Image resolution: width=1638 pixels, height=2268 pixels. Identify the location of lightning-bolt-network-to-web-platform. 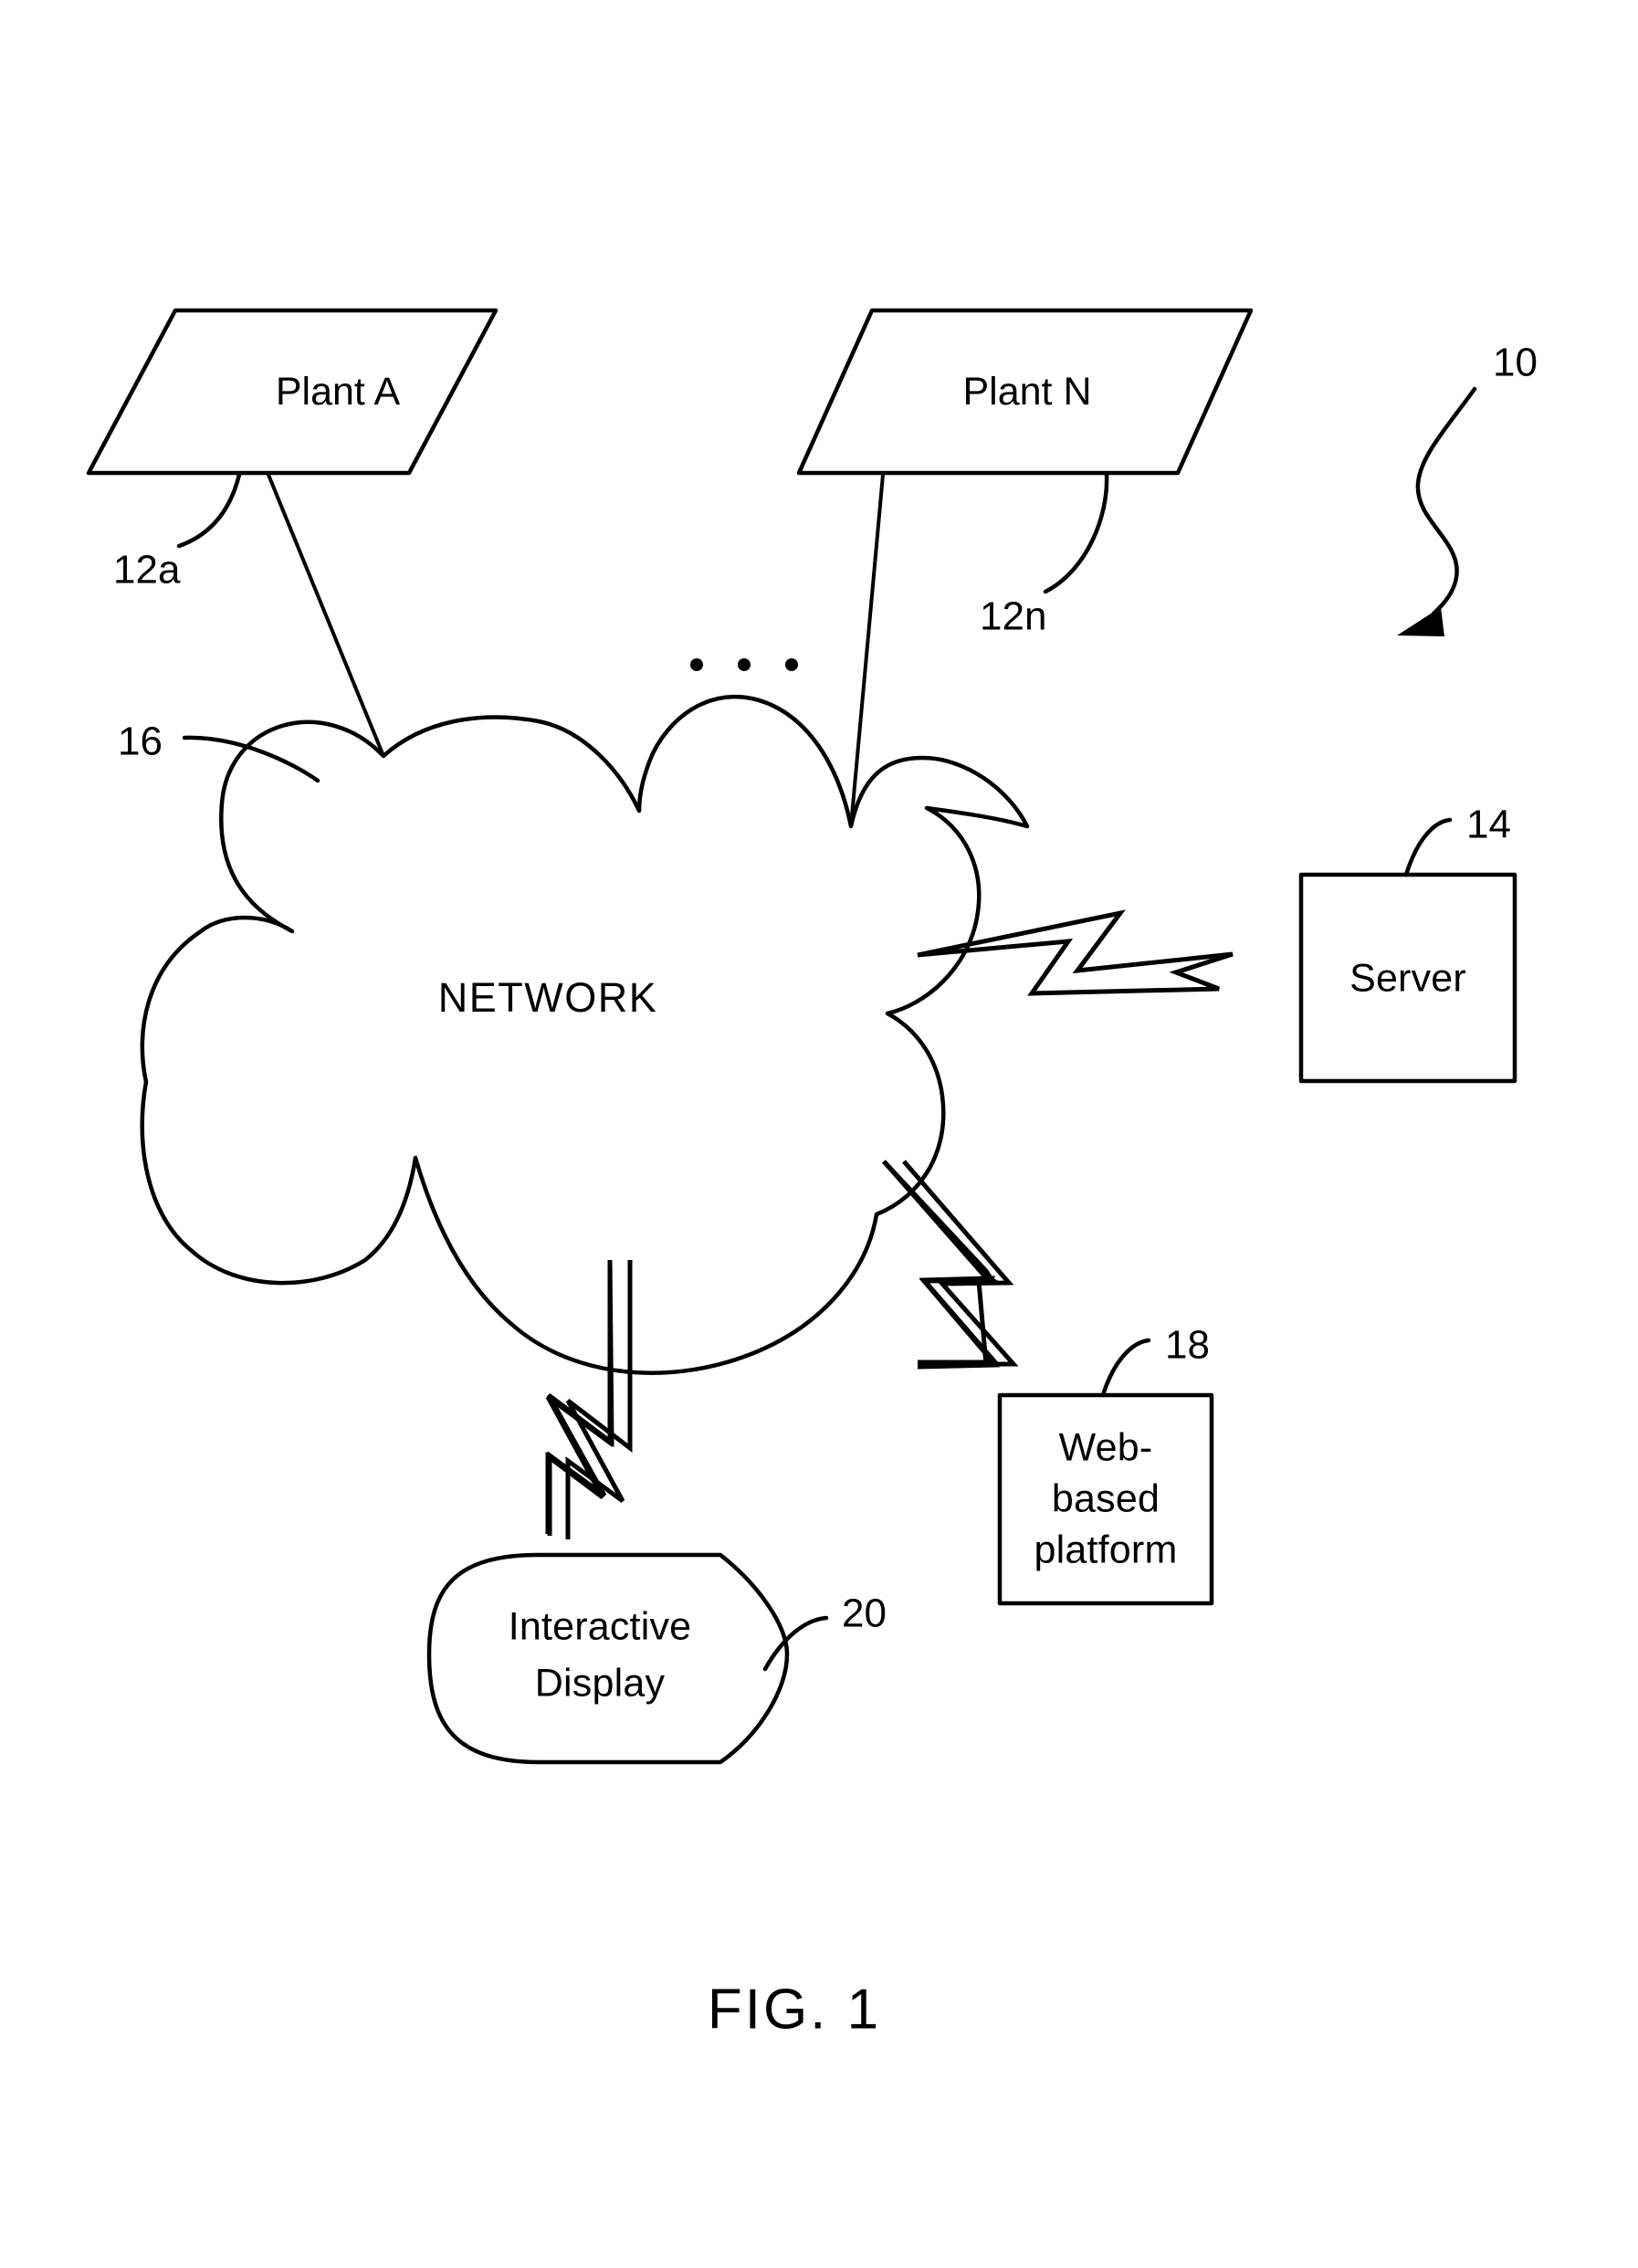
(950, 1265).